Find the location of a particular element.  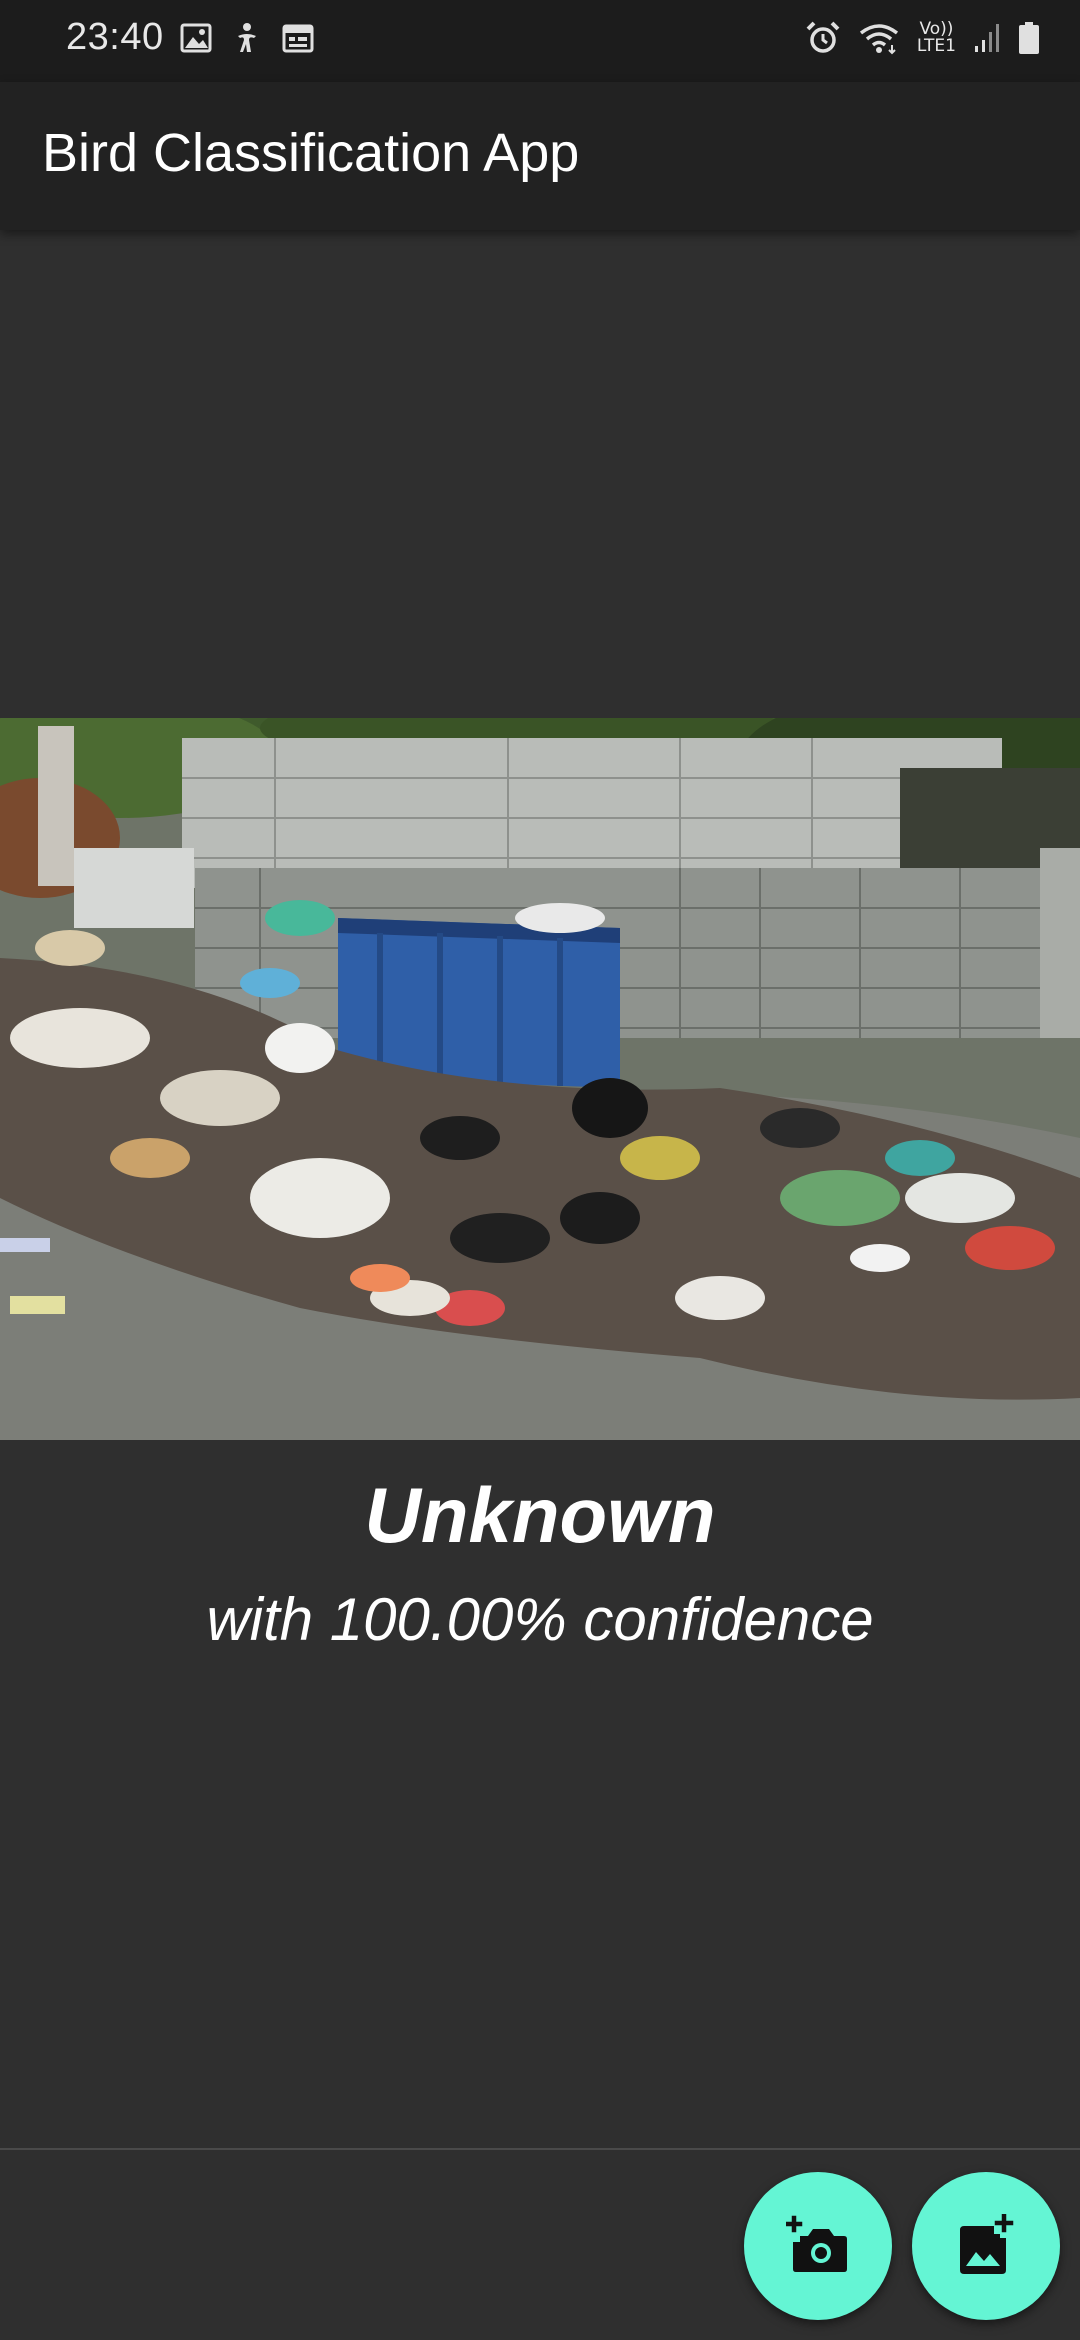

calendar-icon is located at coordinates (298, 38).